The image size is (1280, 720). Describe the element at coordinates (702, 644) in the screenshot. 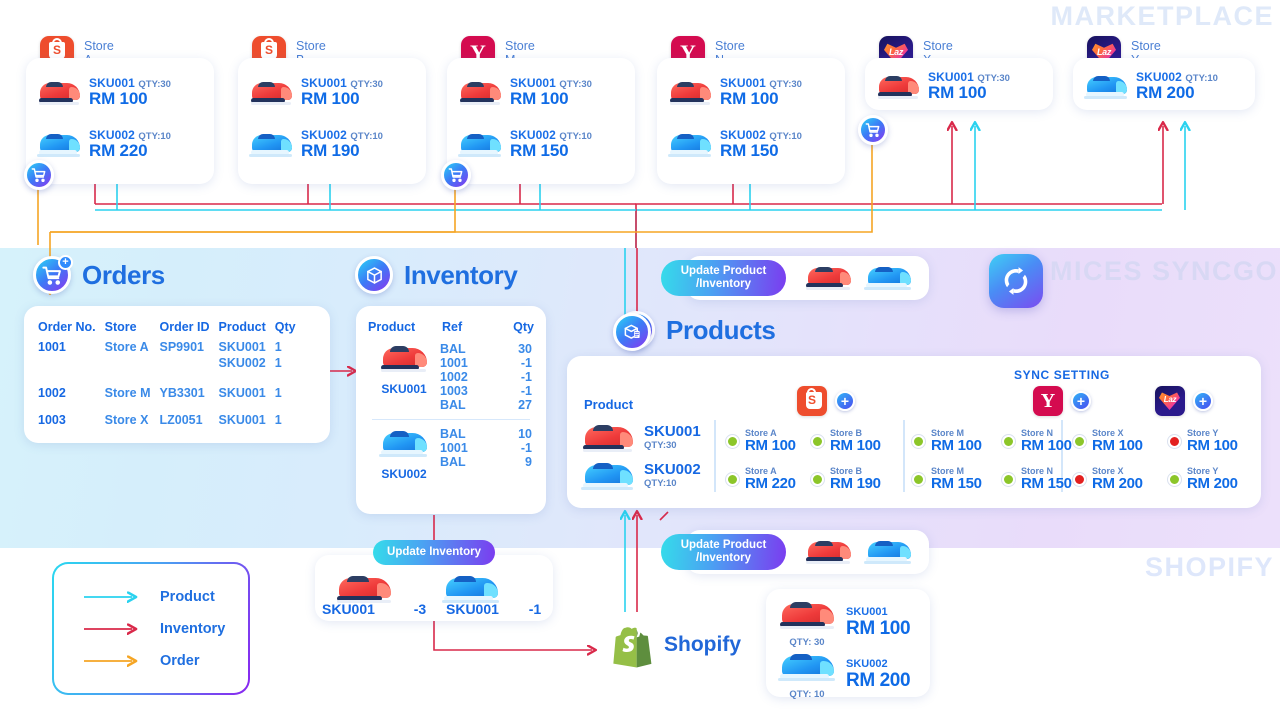

I see `shopify-label: Shopify` at that location.